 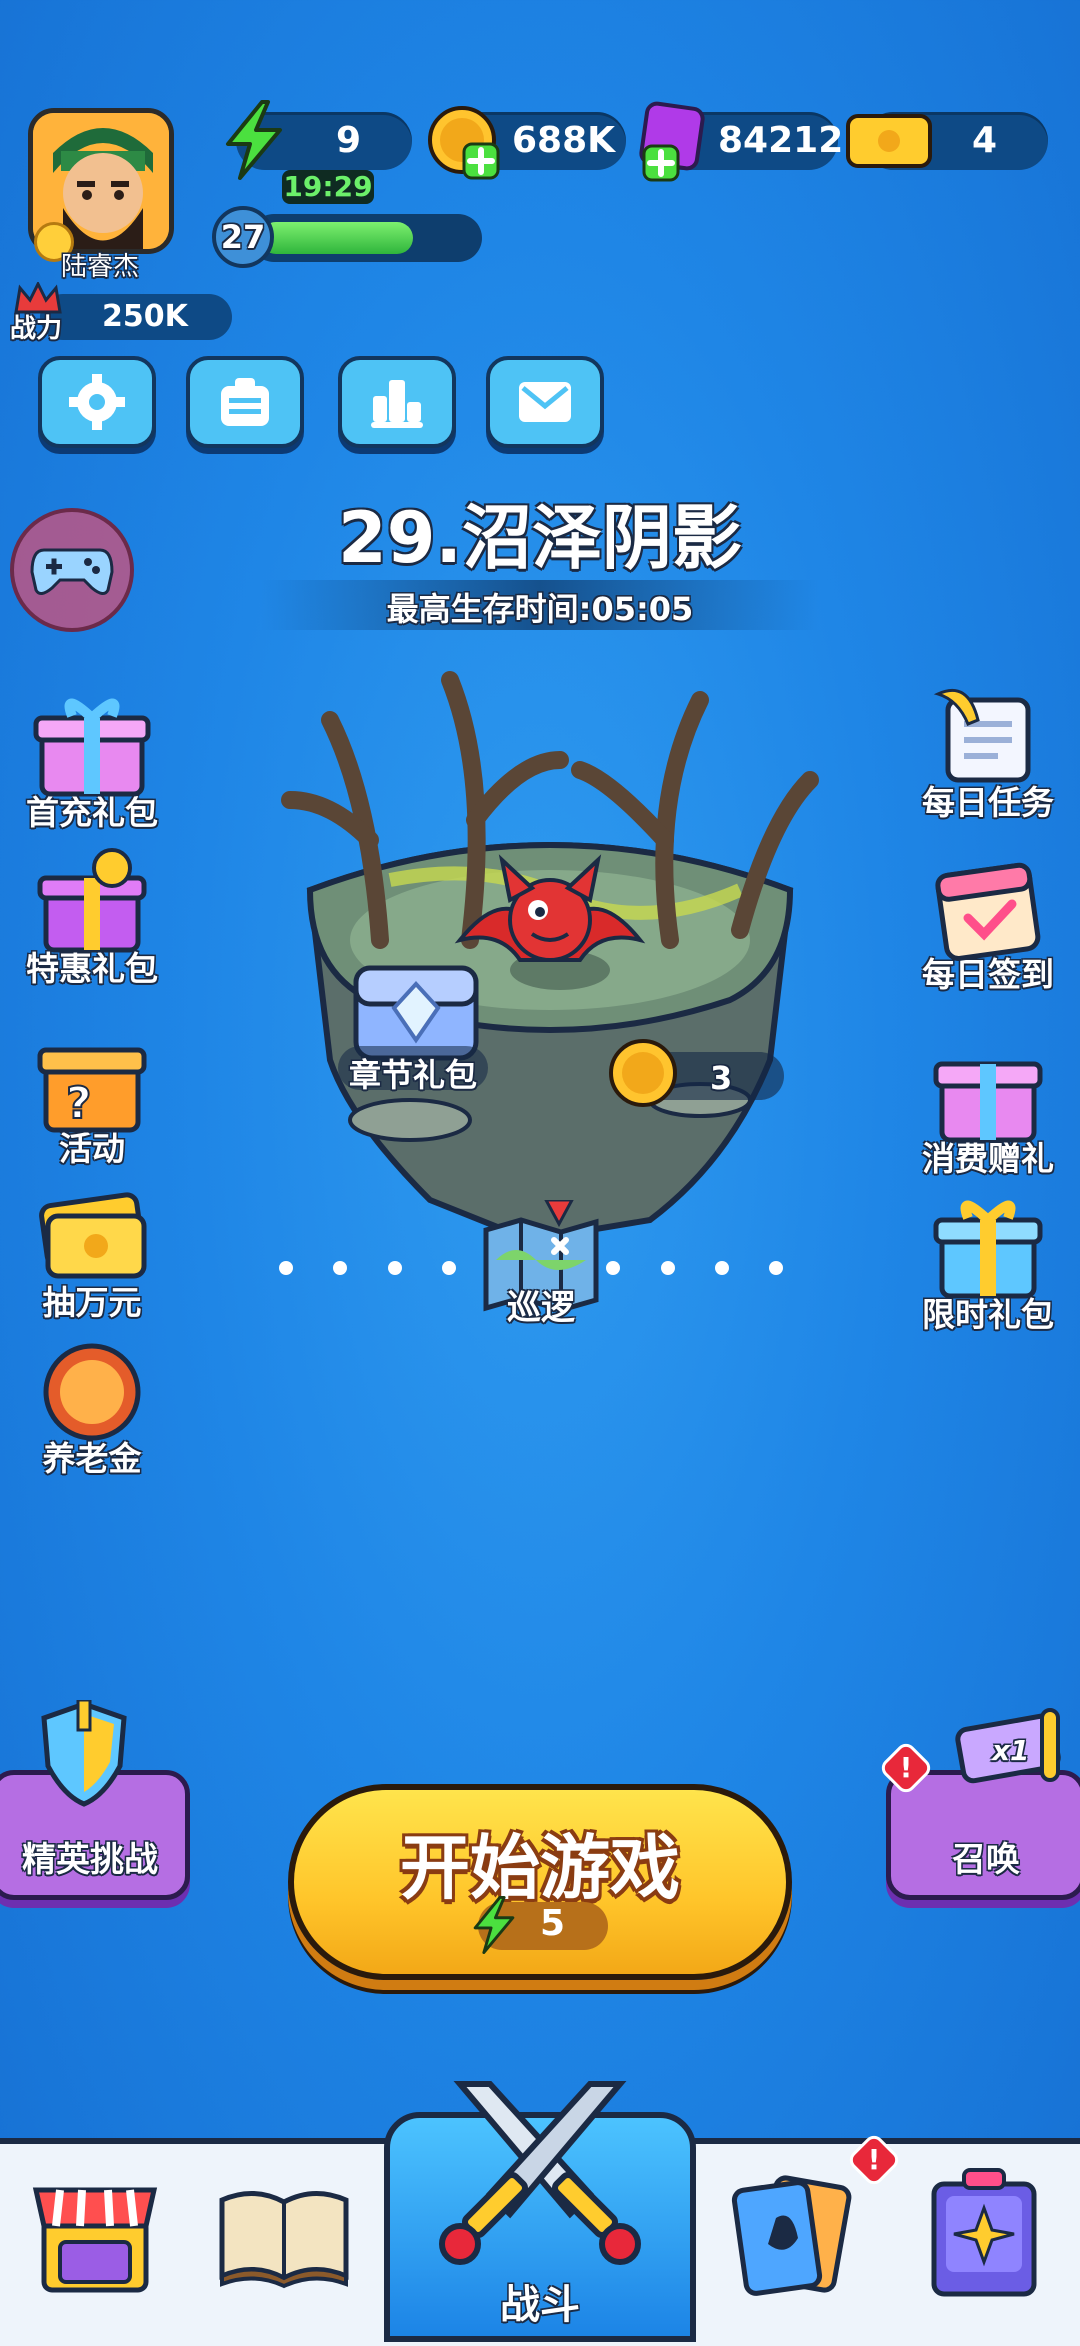 I want to click on gold-count: 688K, so click(x=564, y=140).